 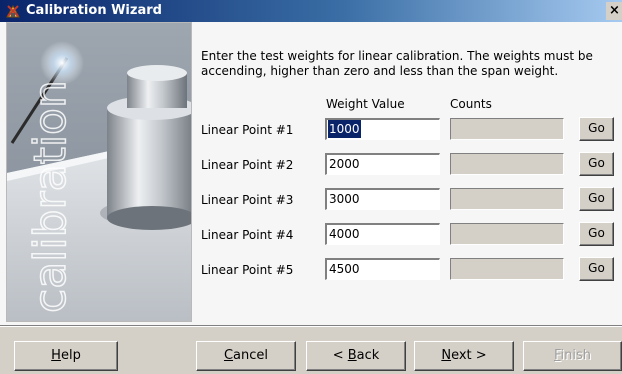 What do you see at coordinates (13, 11) in the screenshot?
I see `calibration-wizard-app-icon` at bounding box center [13, 11].